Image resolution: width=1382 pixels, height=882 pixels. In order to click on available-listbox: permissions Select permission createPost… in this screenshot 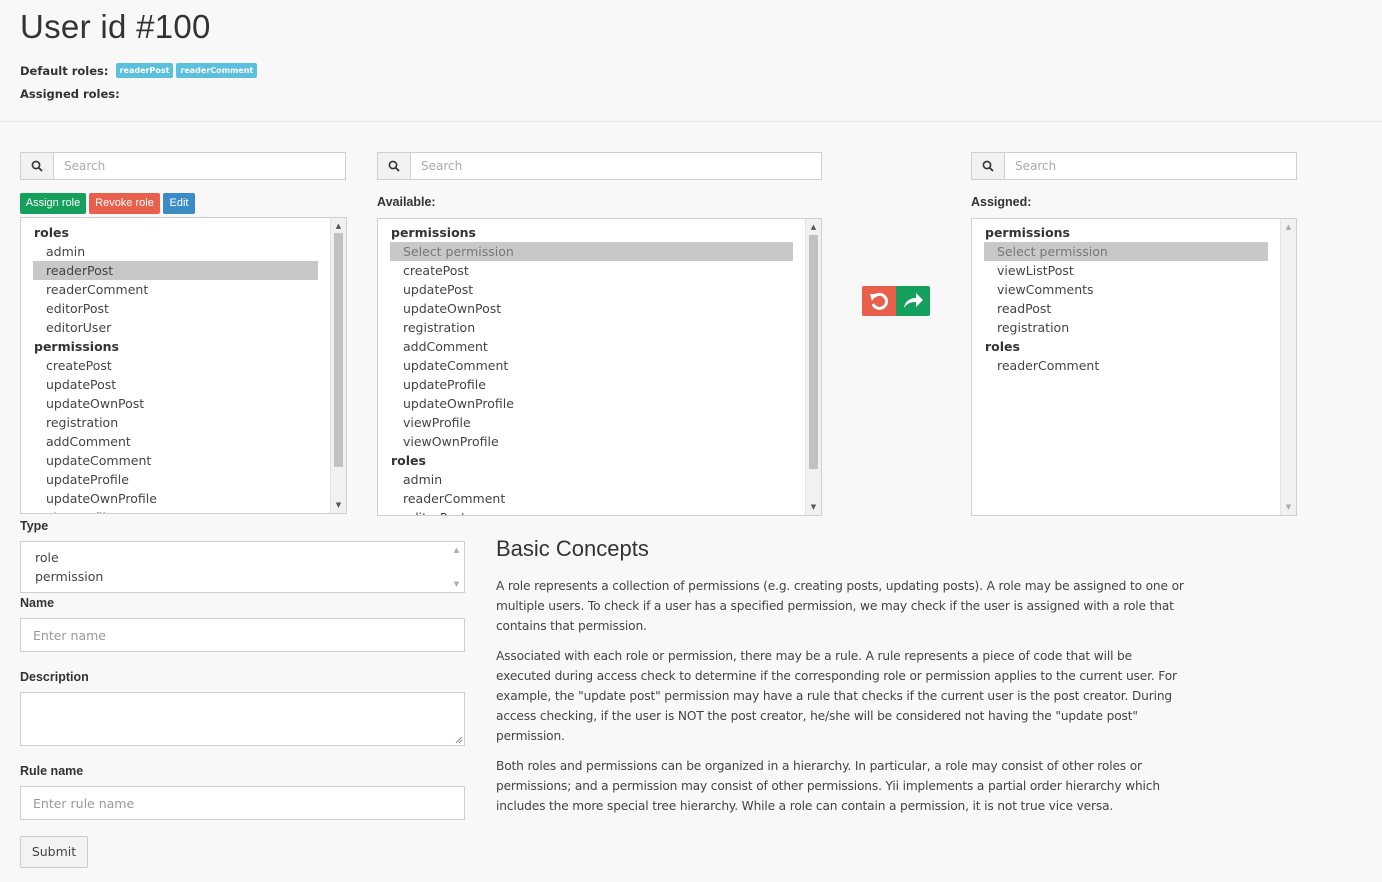, I will do `click(599, 367)`.